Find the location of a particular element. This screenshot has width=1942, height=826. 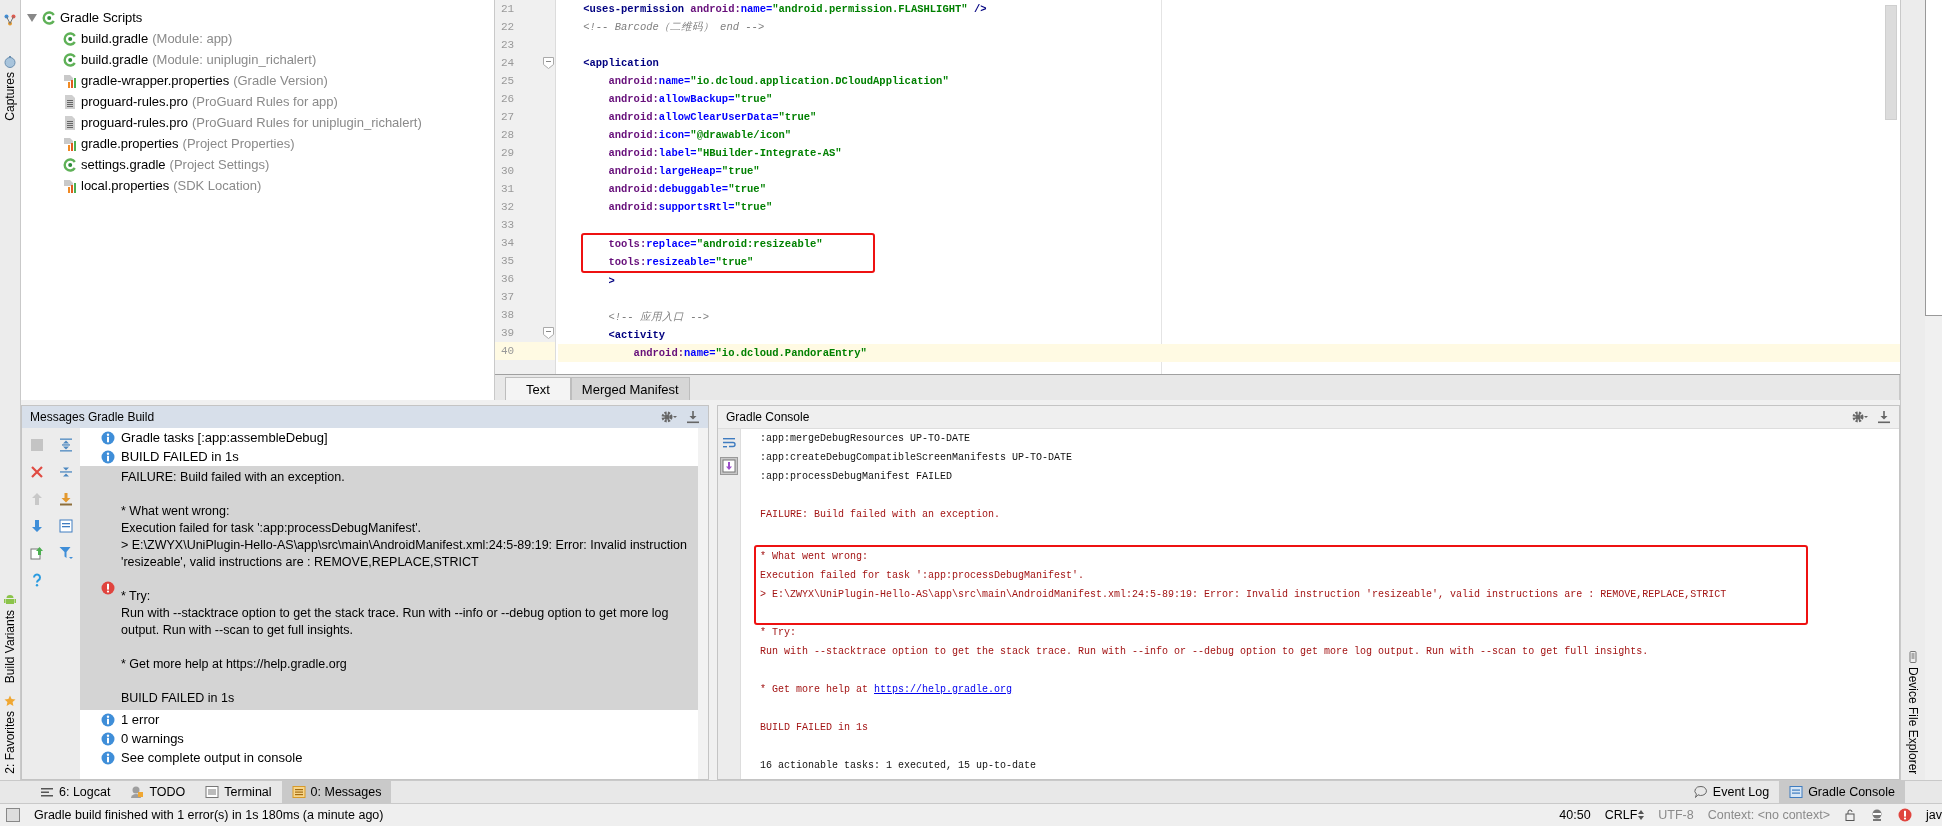

up-down-arrows-icon is located at coordinates (1641, 815).